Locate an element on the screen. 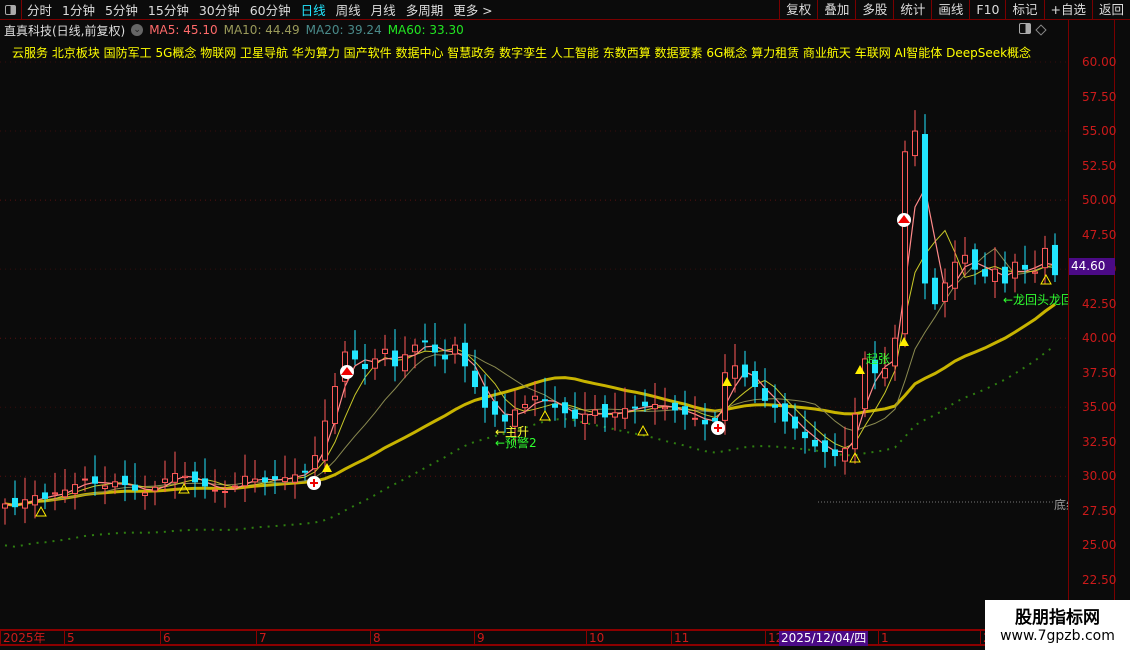  price-tick: 52.50 is located at coordinates (1099, 165).